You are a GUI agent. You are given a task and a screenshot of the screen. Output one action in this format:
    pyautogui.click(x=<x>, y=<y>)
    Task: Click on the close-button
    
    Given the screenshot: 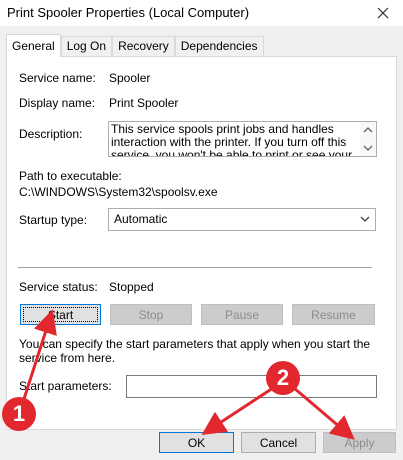 What is the action you would take?
    pyautogui.click(x=383, y=13)
    